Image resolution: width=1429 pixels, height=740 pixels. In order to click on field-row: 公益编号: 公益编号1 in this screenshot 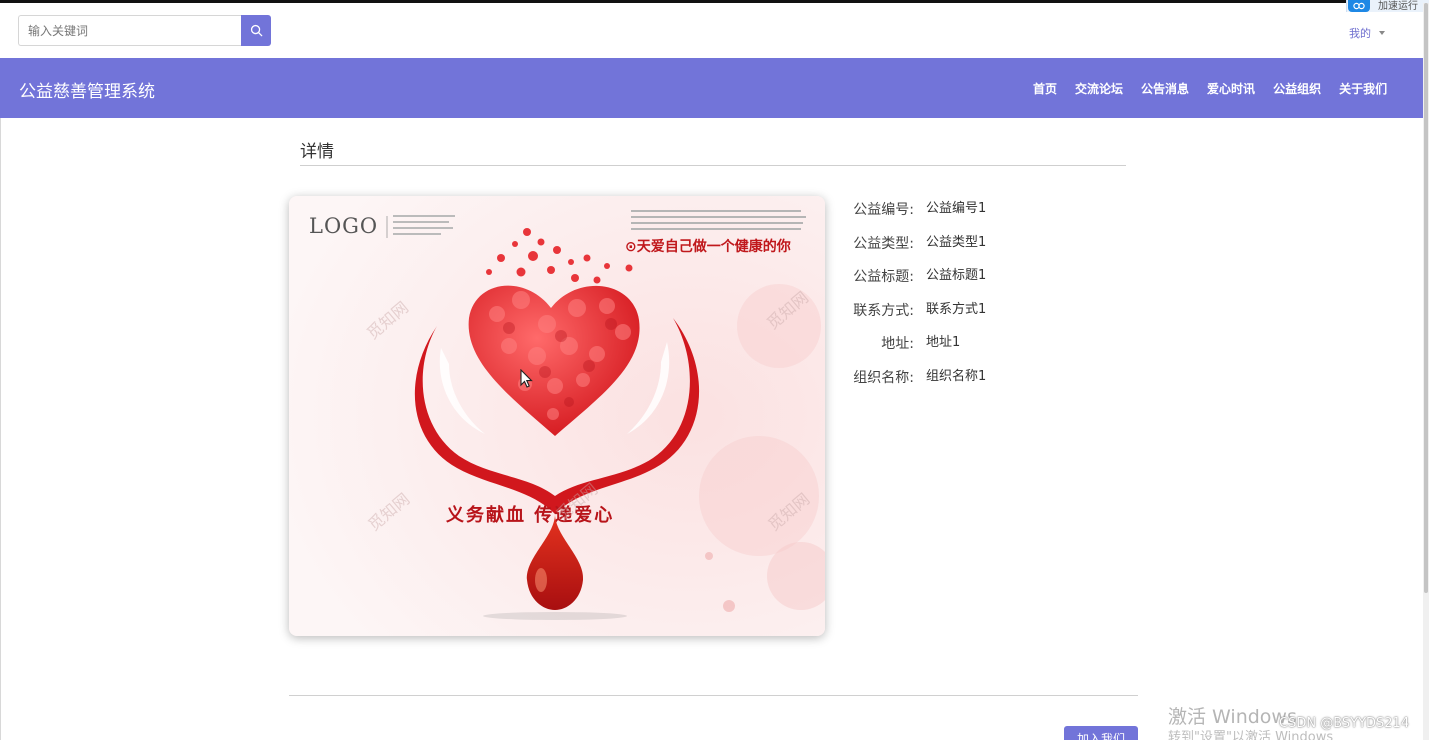, I will do `click(980, 213)`.